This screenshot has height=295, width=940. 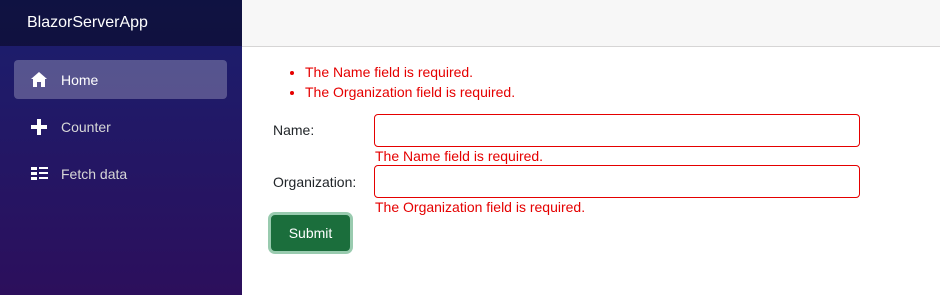 I want to click on name-field, so click(x=617, y=130).